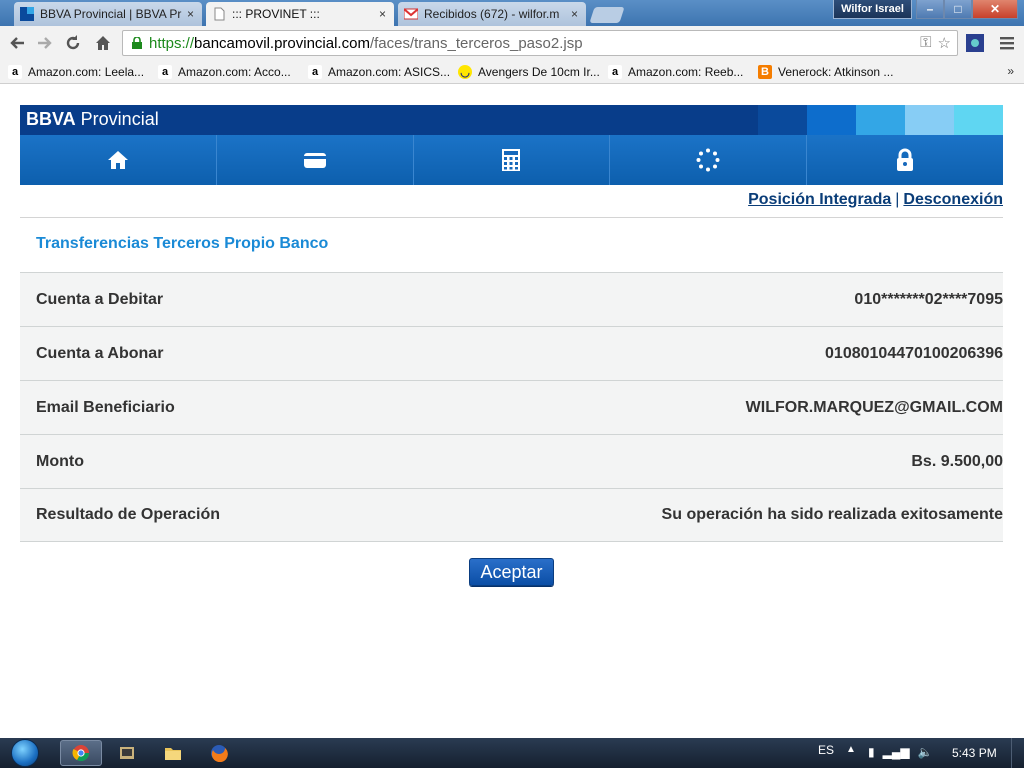 The height and width of the screenshot is (768, 1024). I want to click on divider, so click(511, 217).